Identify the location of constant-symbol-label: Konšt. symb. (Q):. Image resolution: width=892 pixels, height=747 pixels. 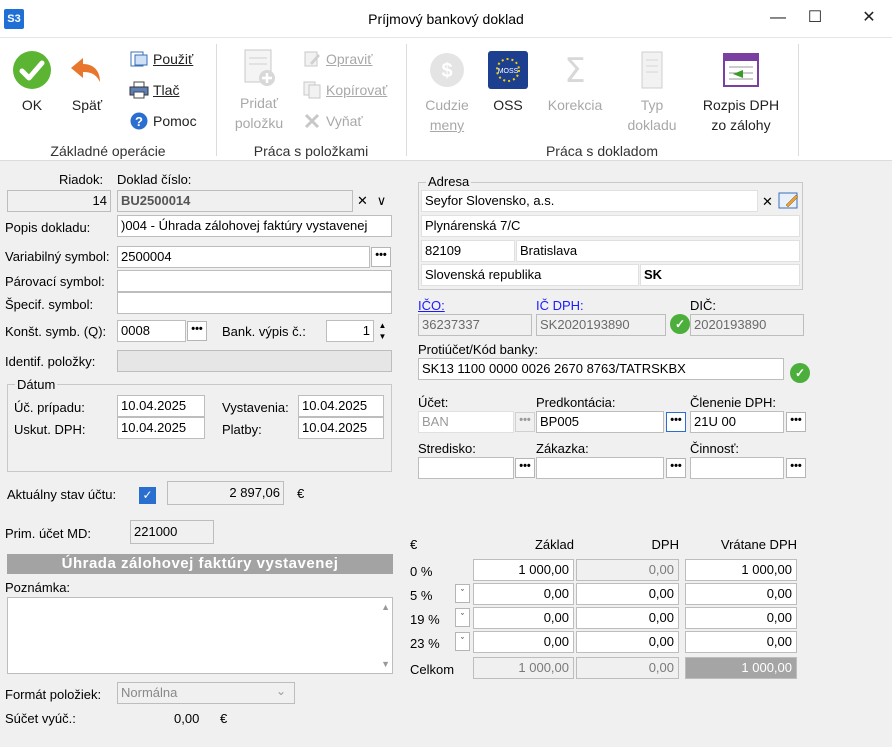
(56, 331).